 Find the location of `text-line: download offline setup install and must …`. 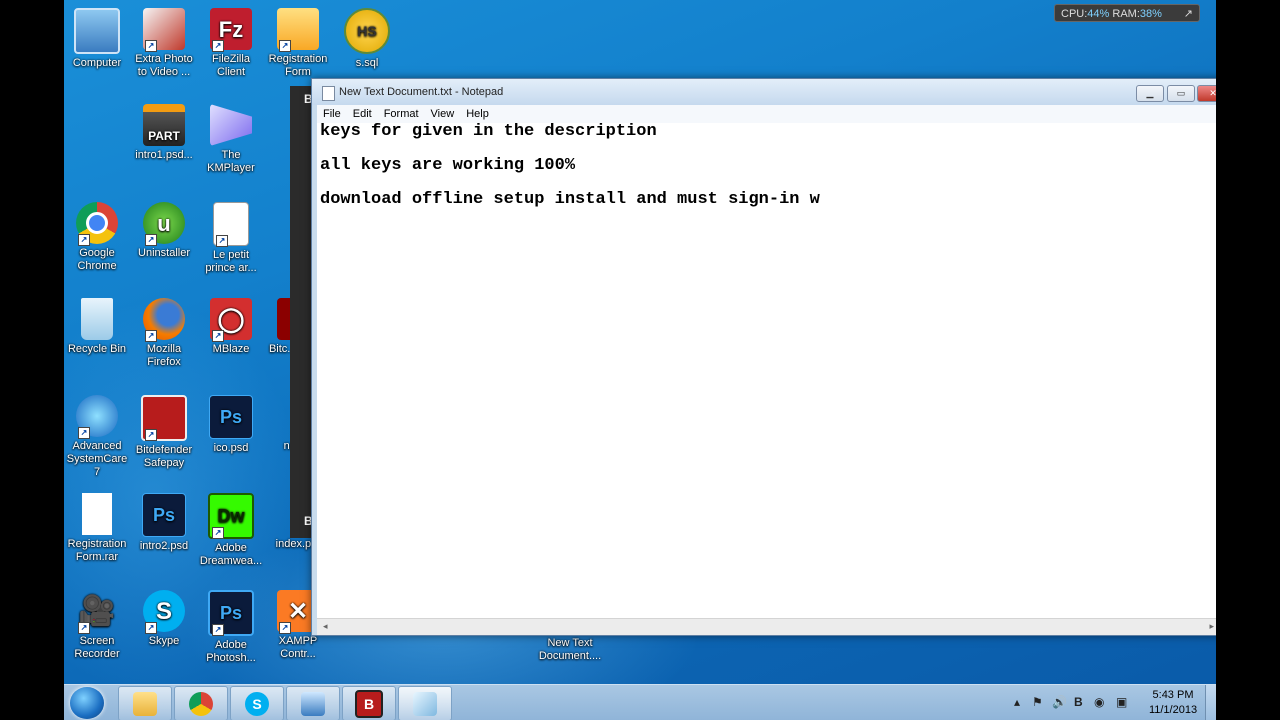

text-line: download offline setup install and must … is located at coordinates (570, 199).